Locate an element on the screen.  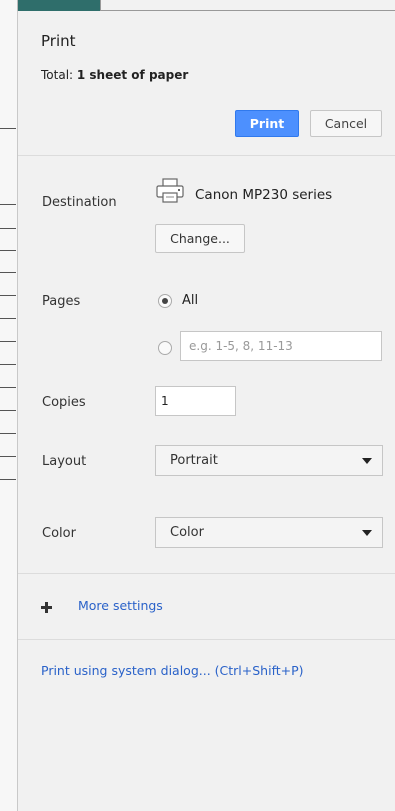
summary-prefix: Total: is located at coordinates (59, 75).